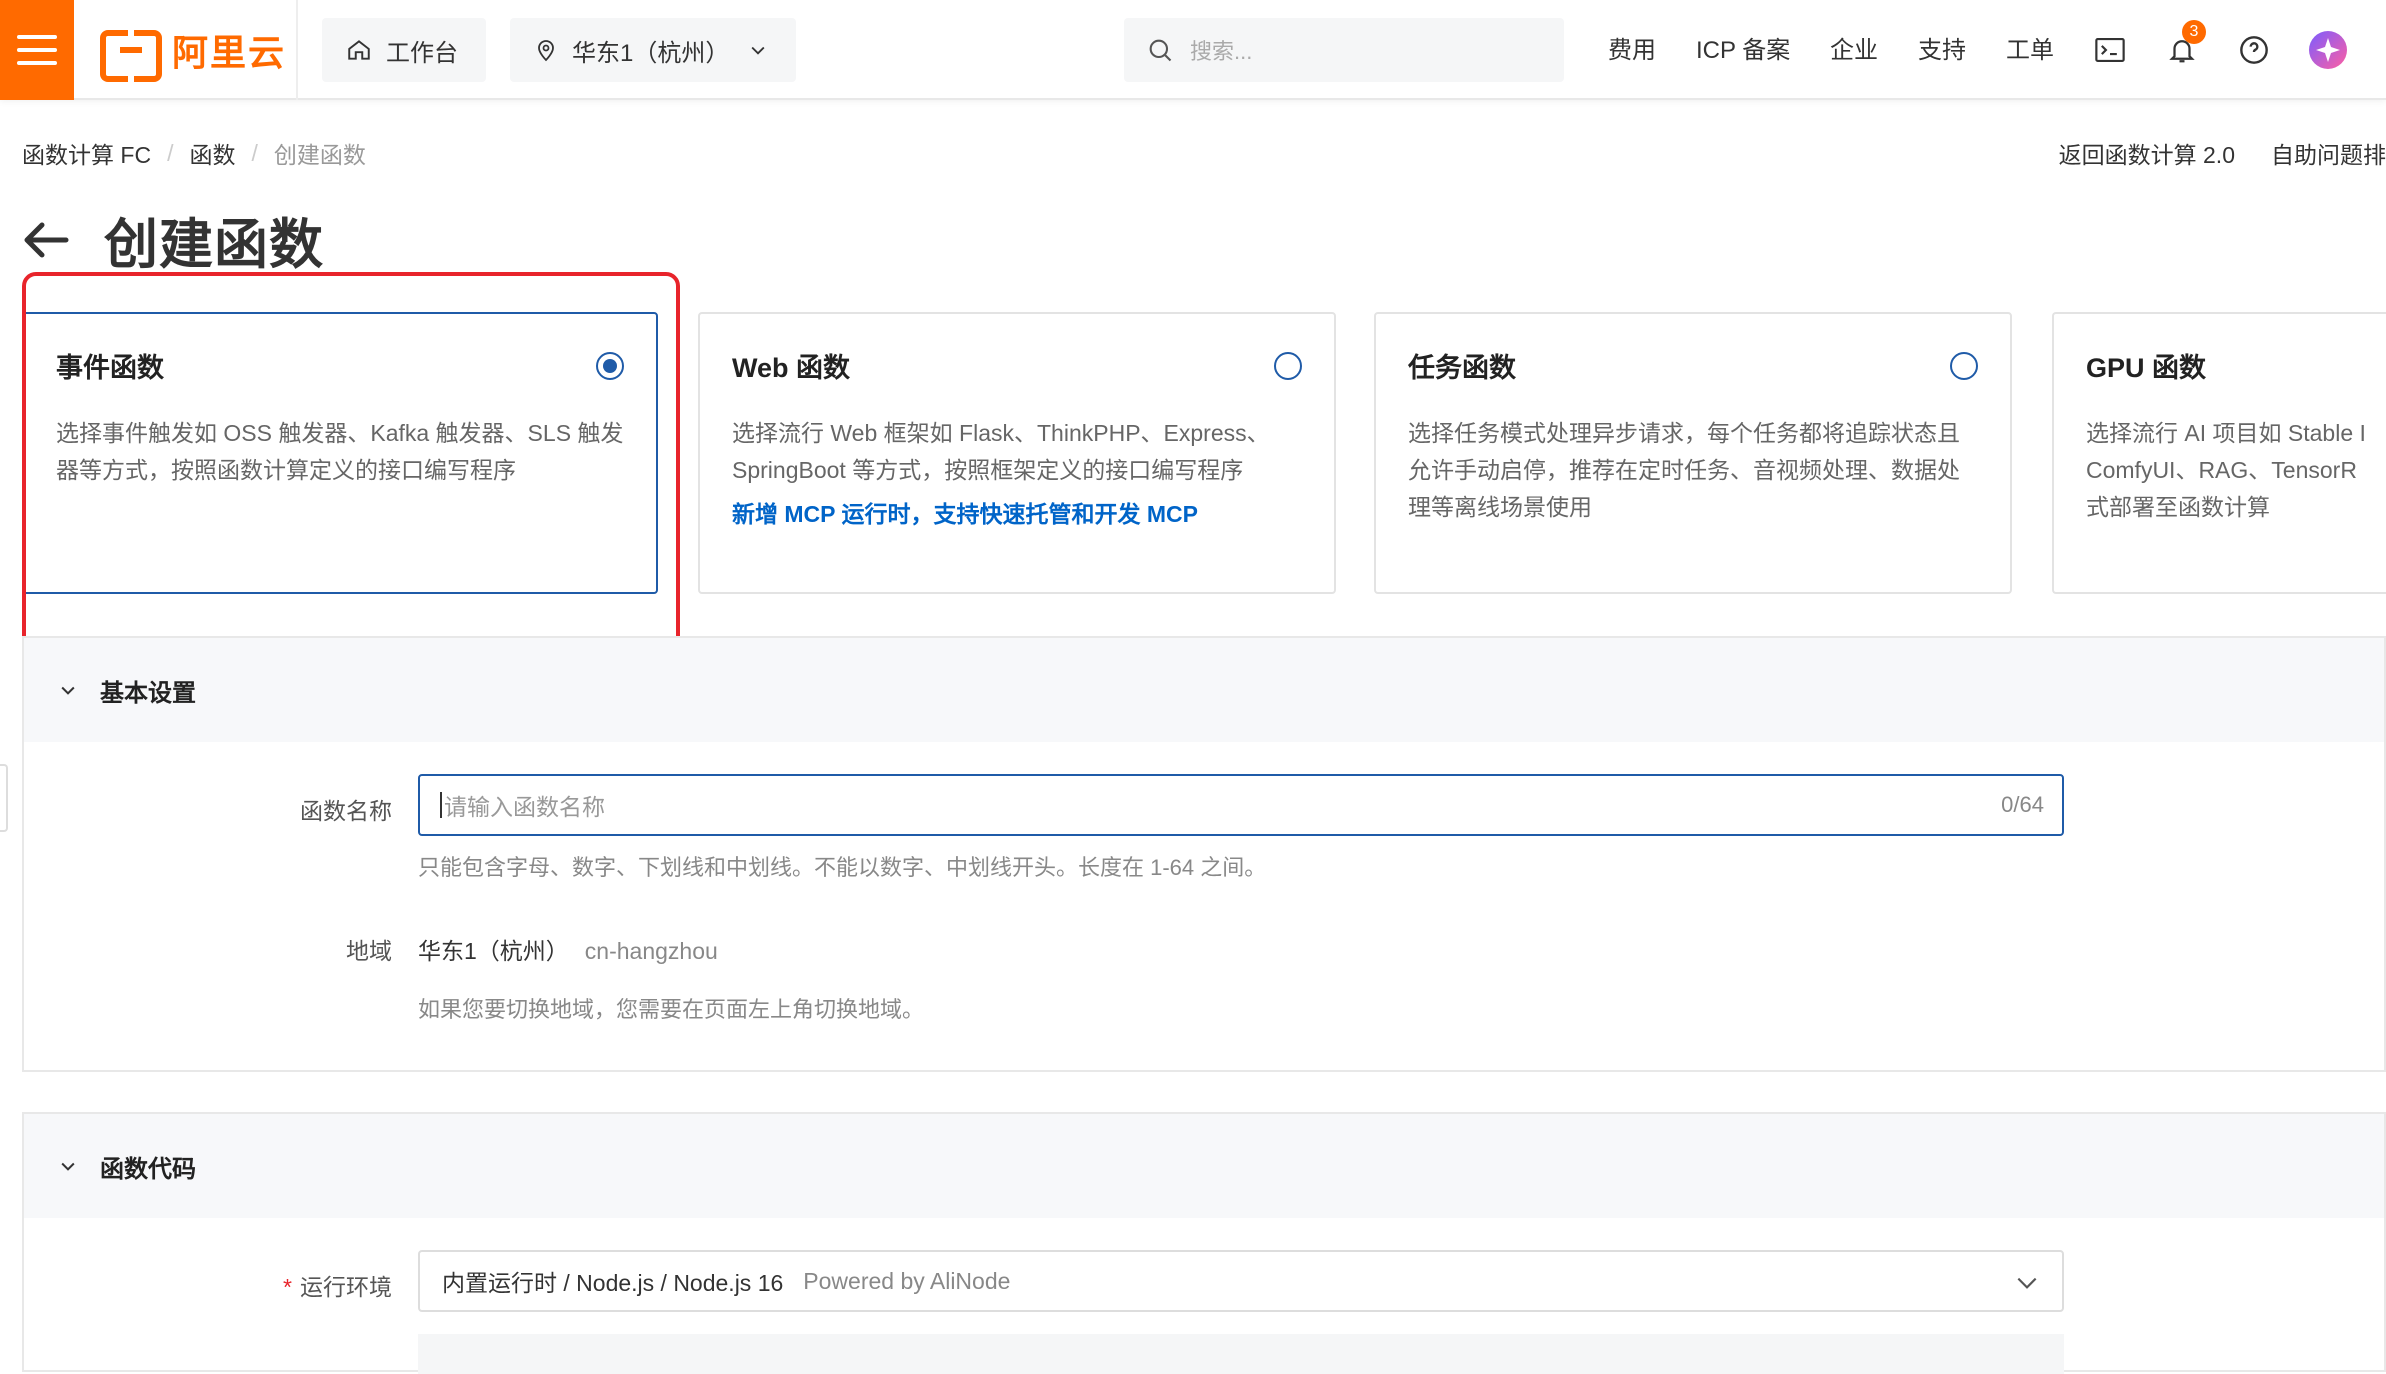  Describe the element at coordinates (546, 51) in the screenshot. I see `location-pin-icon` at that location.